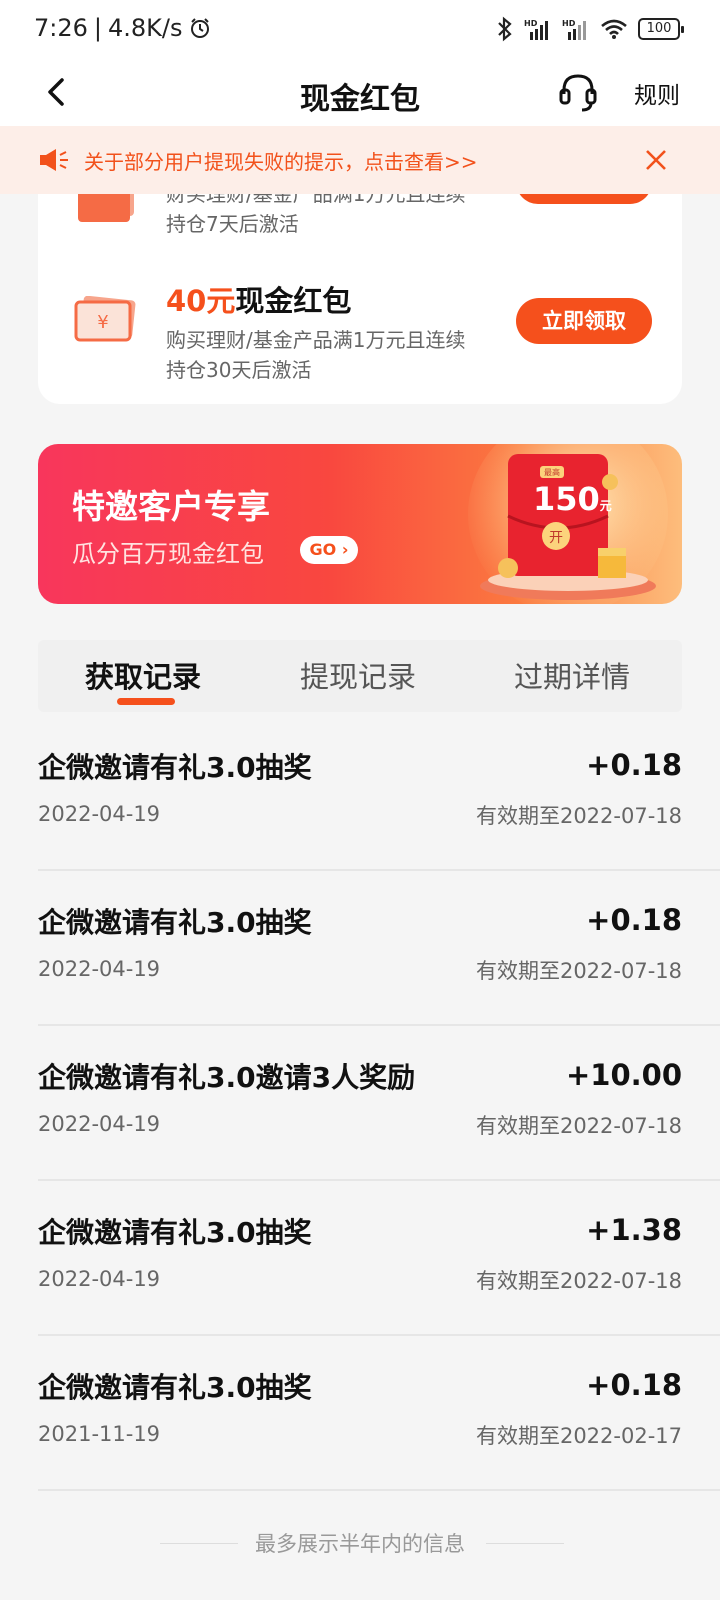  What do you see at coordinates (566, 499) in the screenshot?
I see `amount-number: 150` at bounding box center [566, 499].